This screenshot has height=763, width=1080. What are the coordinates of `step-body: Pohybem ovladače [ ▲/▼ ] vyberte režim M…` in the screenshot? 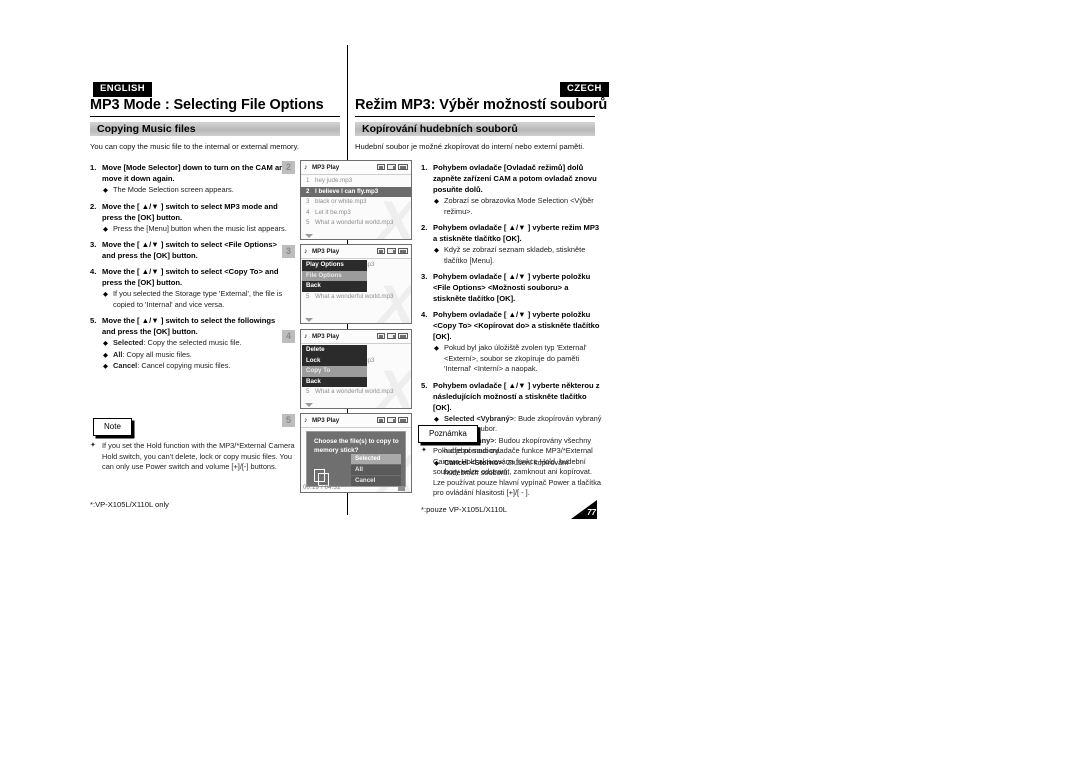 It's located at (518, 244).